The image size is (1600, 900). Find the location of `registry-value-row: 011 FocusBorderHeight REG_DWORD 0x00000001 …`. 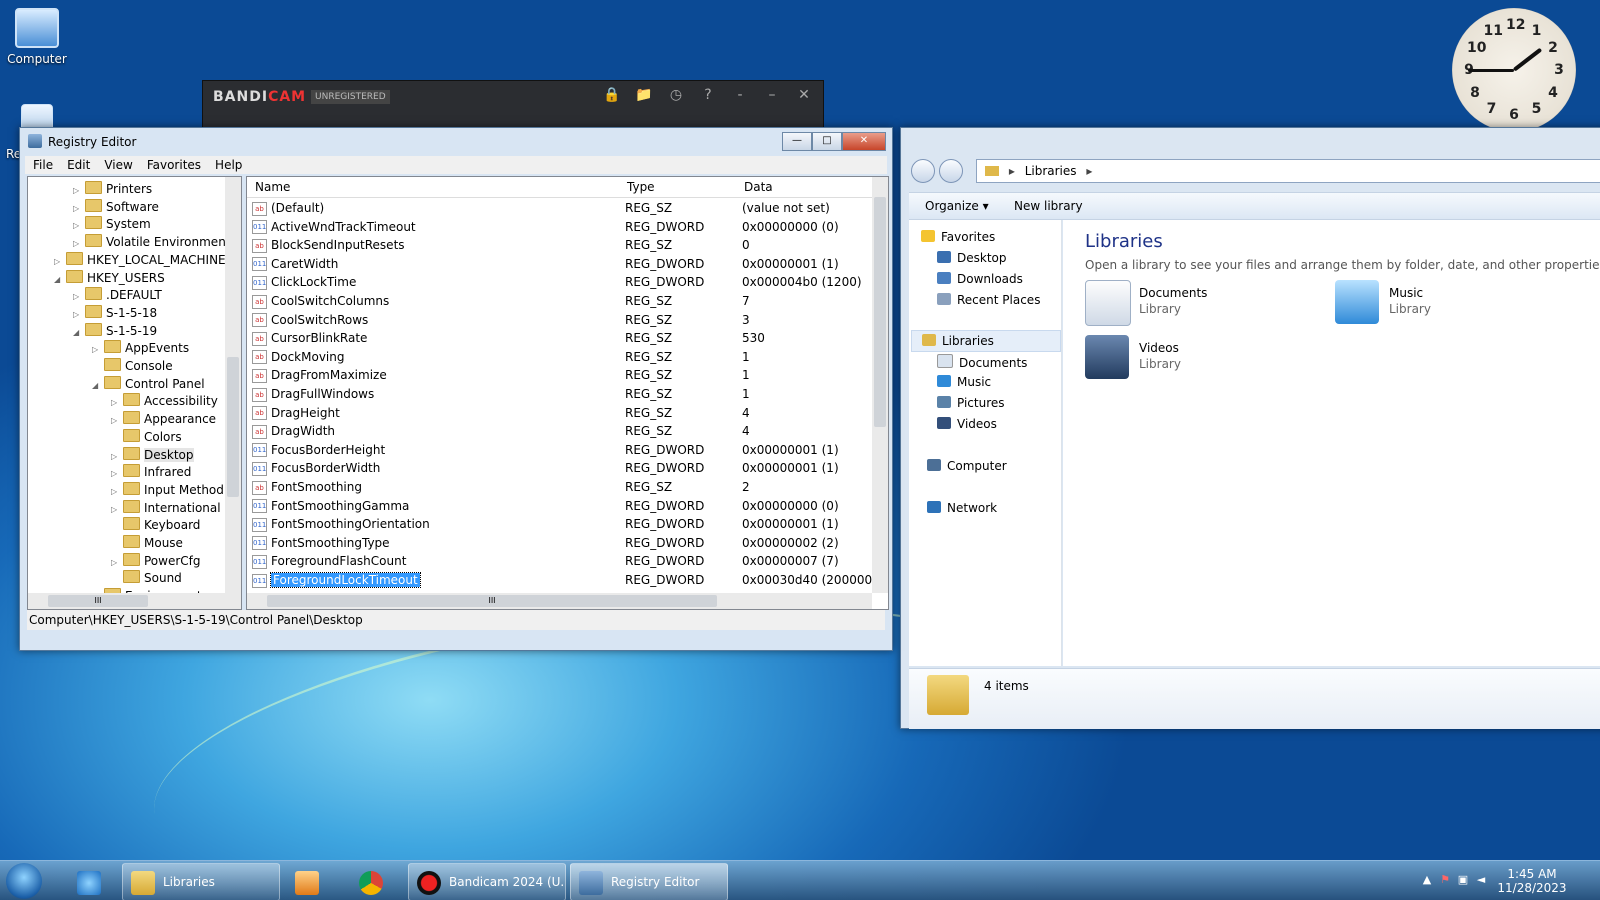

registry-value-row: 011 FocusBorderHeight REG_DWORD 0x00000001 … is located at coordinates (557, 450).